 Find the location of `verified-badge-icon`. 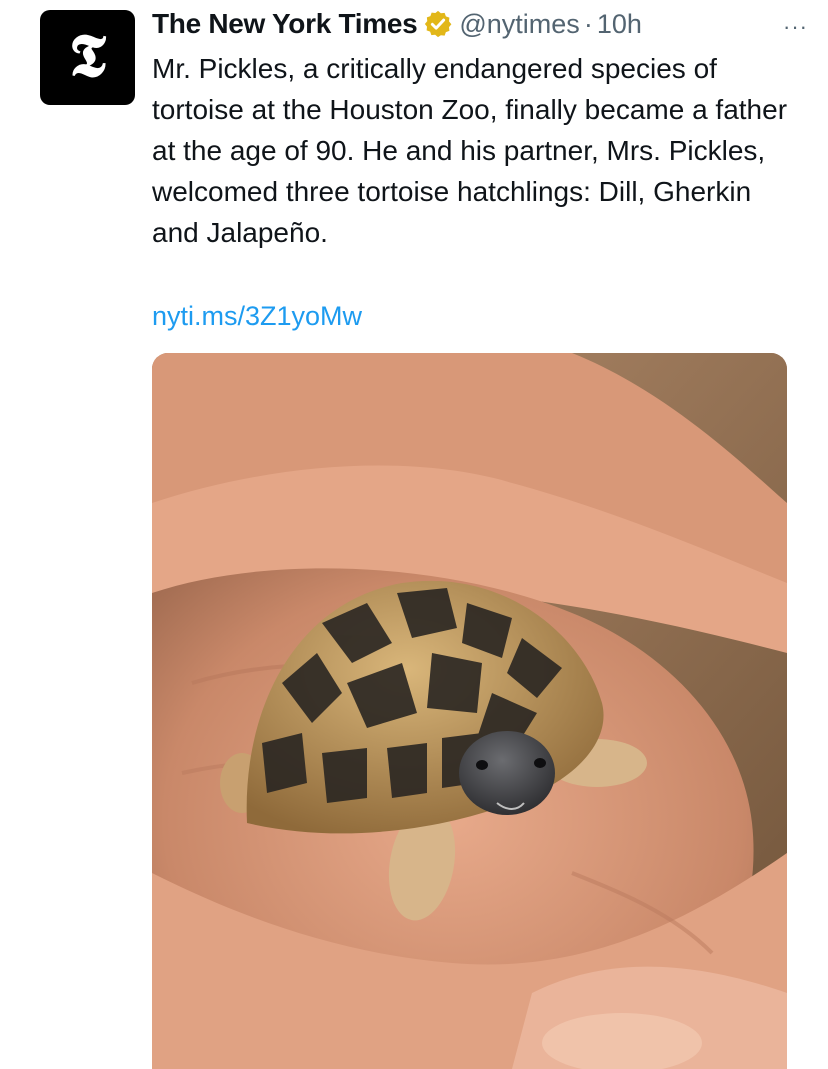

verified-badge-icon is located at coordinates (438, 24).